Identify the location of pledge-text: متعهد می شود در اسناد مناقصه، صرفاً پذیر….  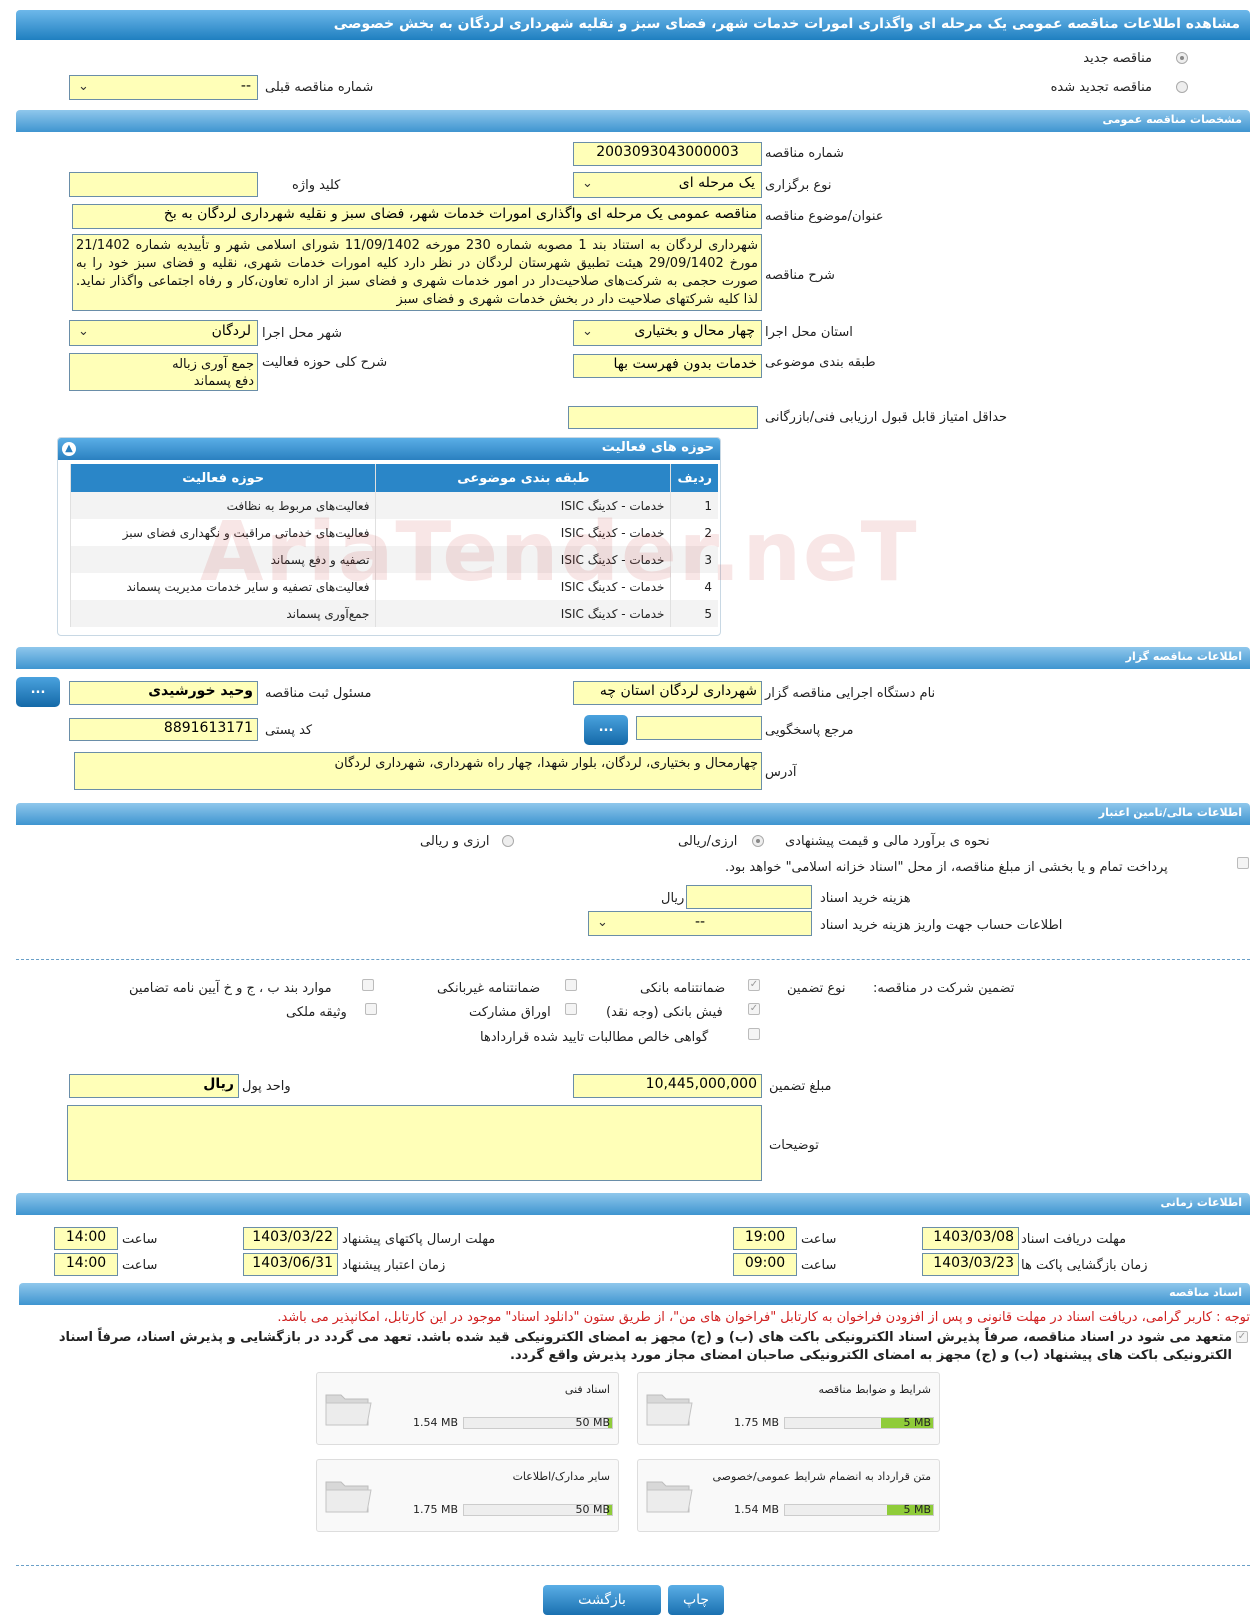
(645, 1346).